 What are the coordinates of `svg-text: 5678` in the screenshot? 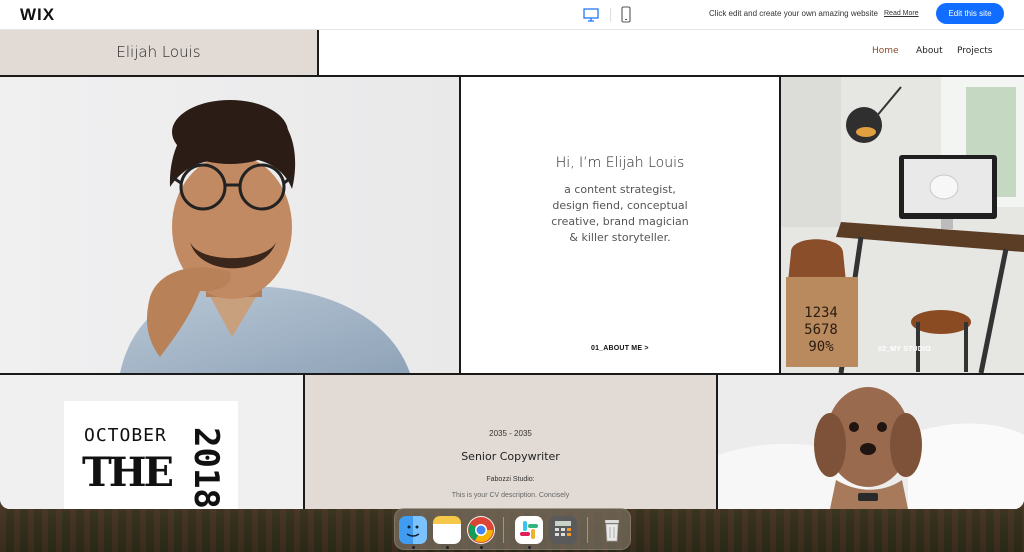 It's located at (821, 330).